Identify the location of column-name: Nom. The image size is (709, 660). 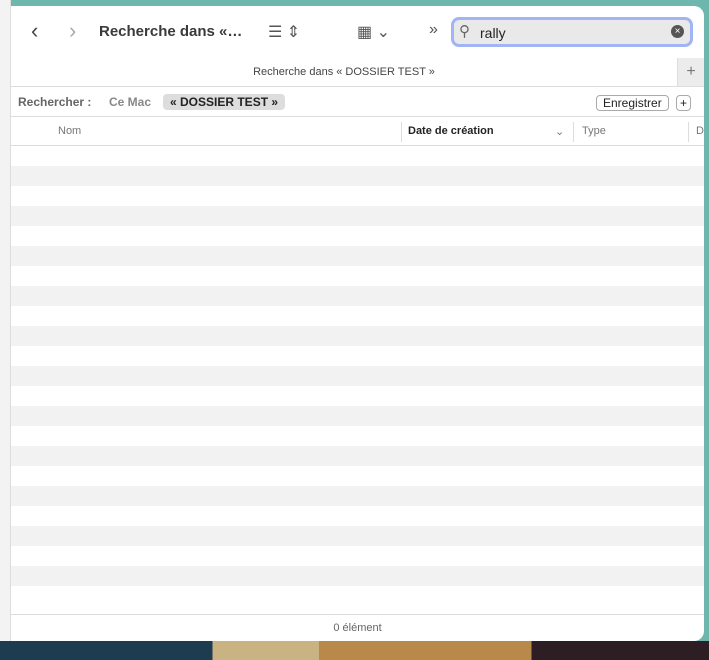
(69, 131).